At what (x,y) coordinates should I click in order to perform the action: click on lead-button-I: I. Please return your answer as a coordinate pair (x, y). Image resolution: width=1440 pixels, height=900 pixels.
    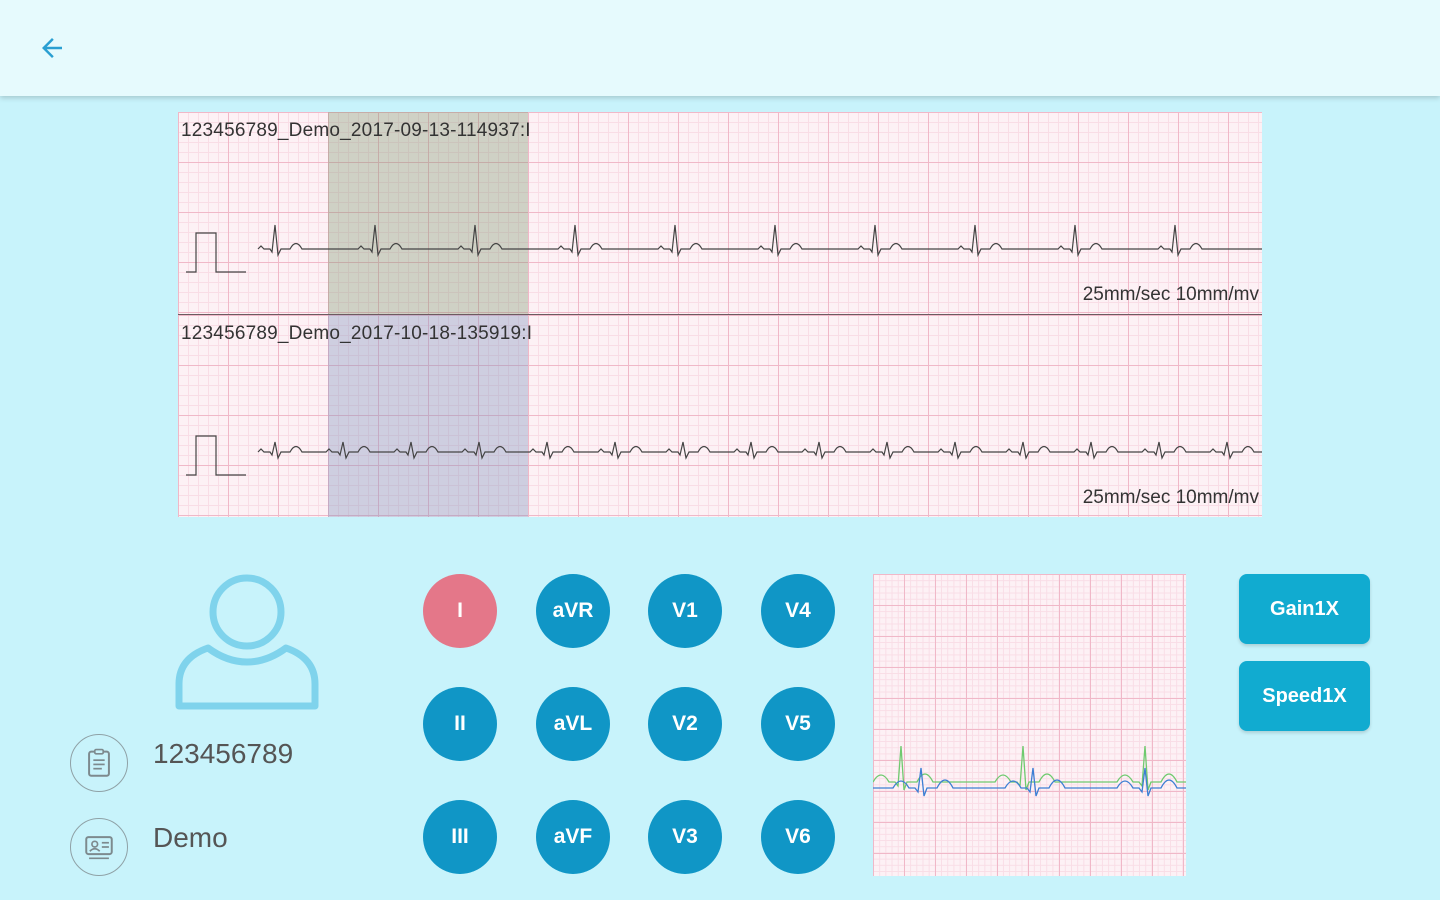
    Looking at the image, I should click on (460, 611).